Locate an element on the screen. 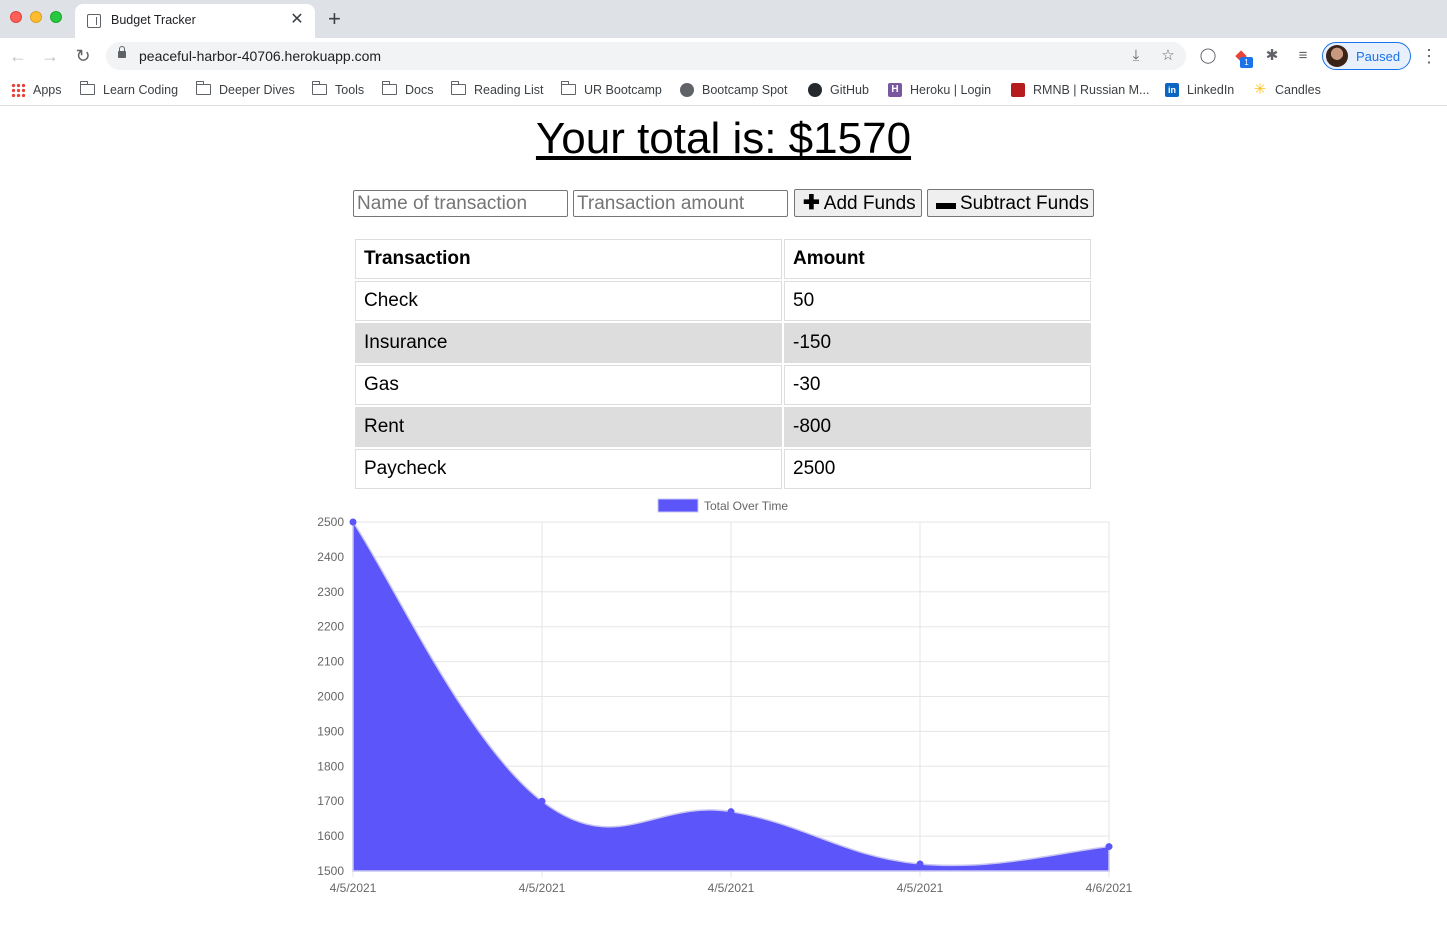 This screenshot has width=1447, height=936. column-header-transaction: Transaction is located at coordinates (568, 259).